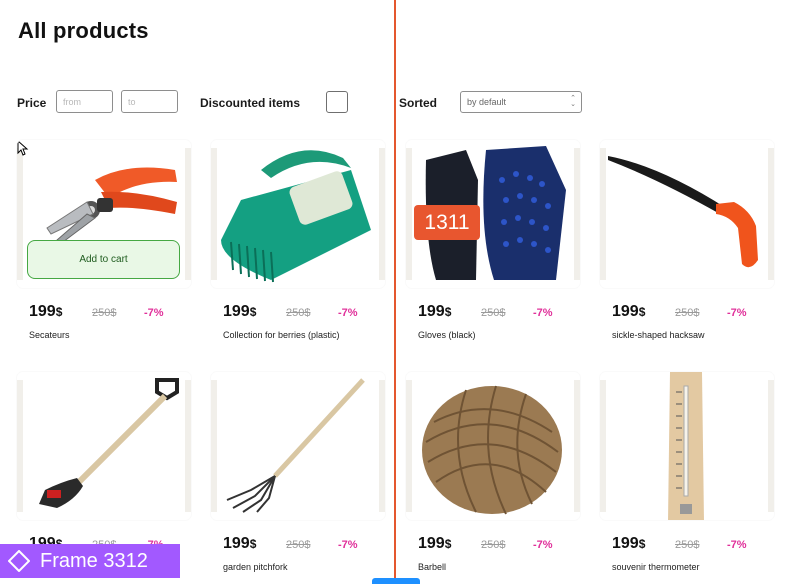  What do you see at coordinates (493, 214) in the screenshot?
I see `product-image: 1311` at bounding box center [493, 214].